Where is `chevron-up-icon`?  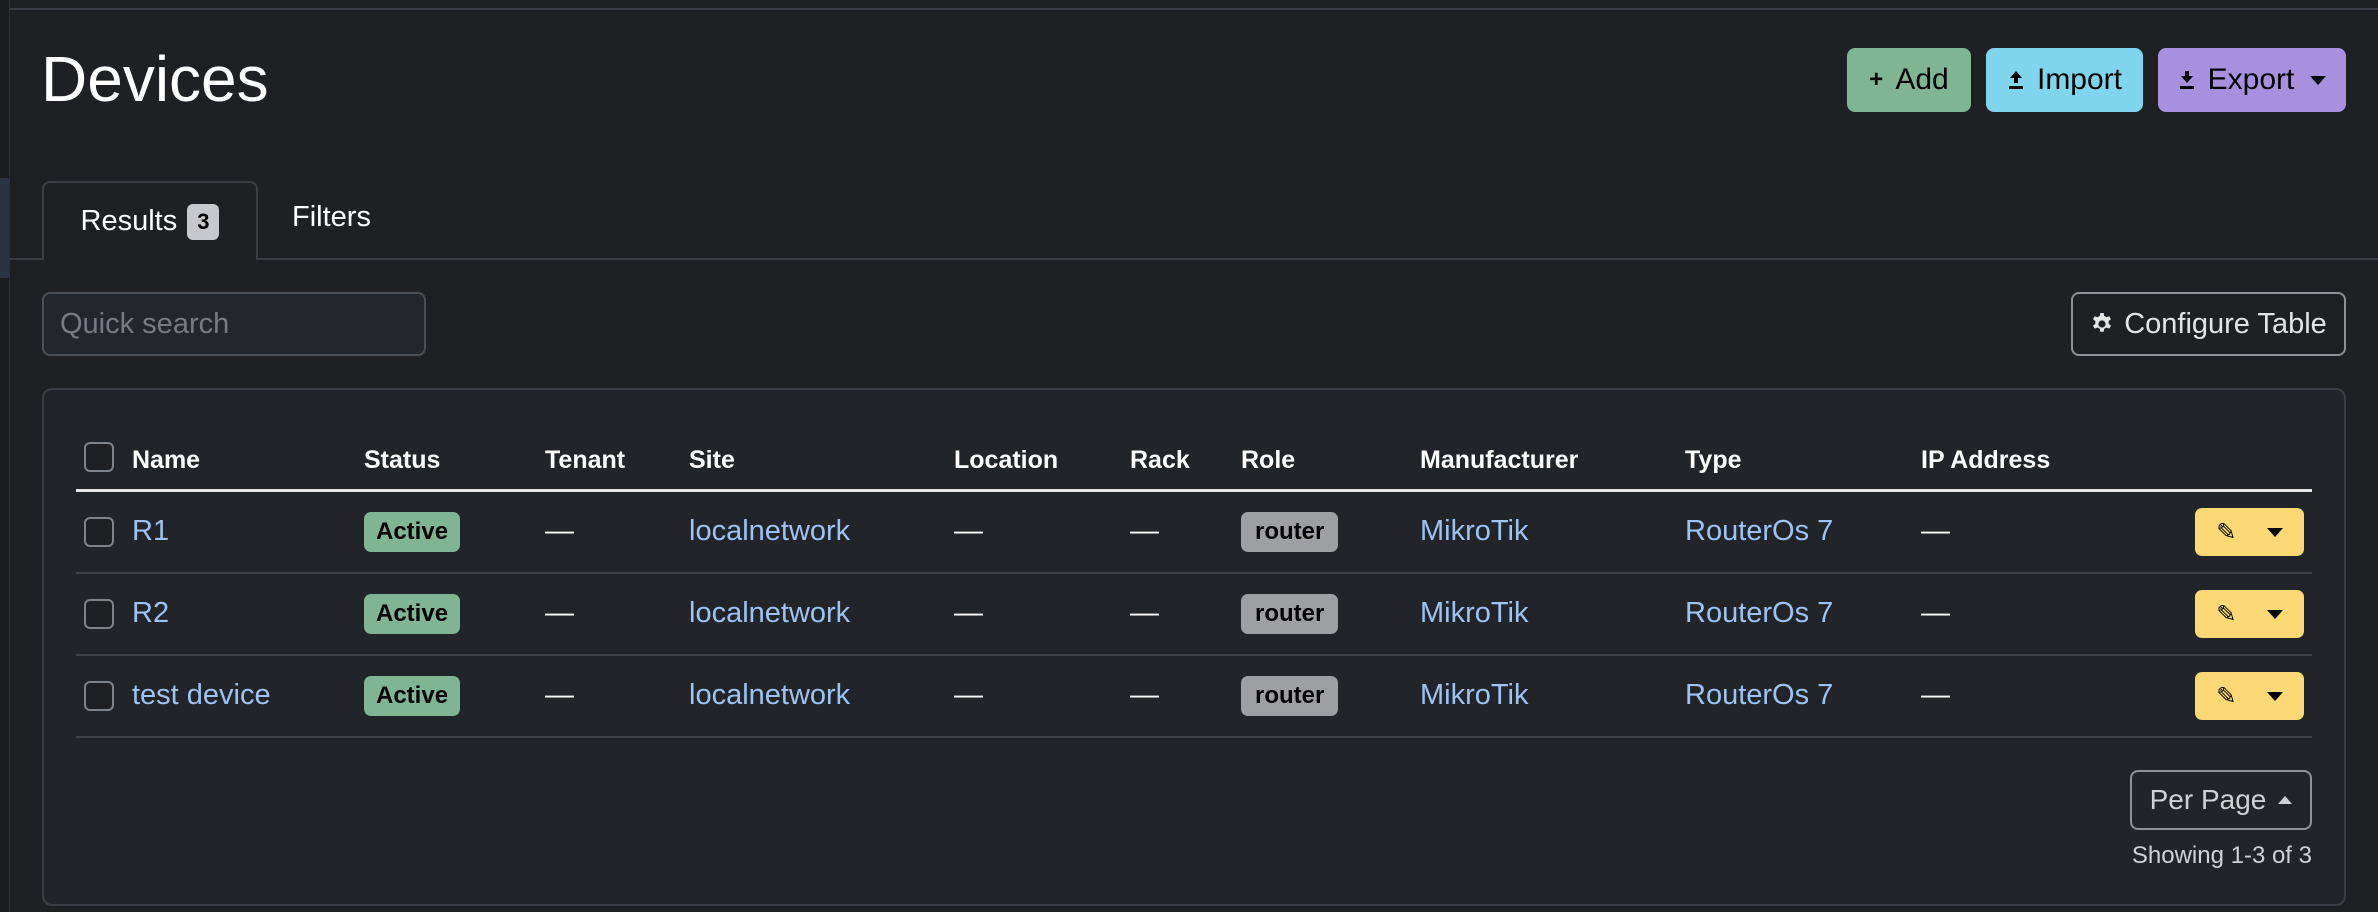 chevron-up-icon is located at coordinates (2285, 800).